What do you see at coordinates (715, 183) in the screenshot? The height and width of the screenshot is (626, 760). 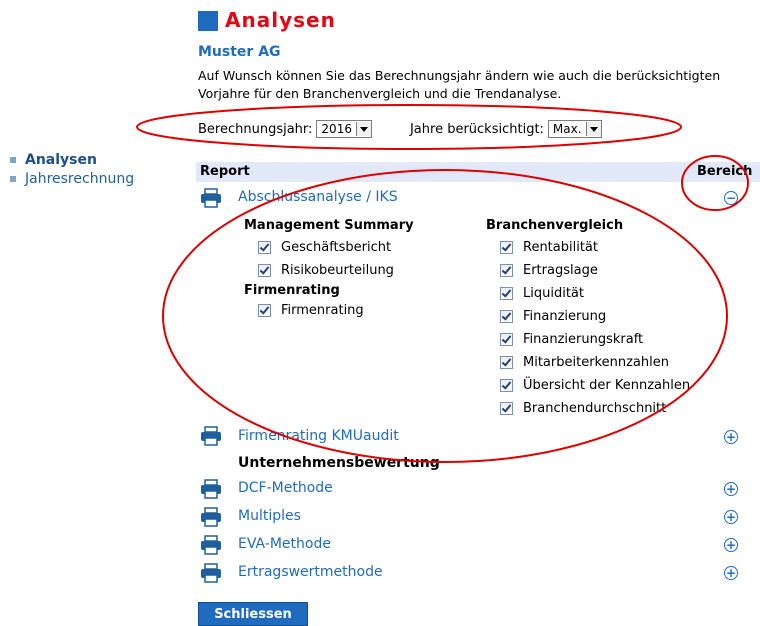 I see `annotation-ellipse-bereich` at bounding box center [715, 183].